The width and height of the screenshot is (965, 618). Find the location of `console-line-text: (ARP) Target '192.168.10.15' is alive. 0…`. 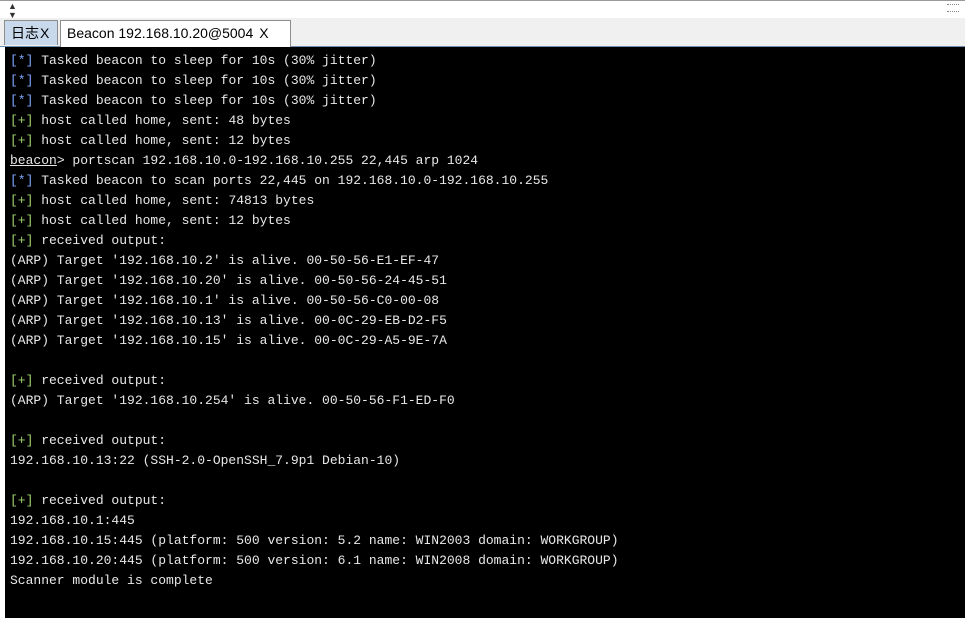

console-line-text: (ARP) Target '192.168.10.15' is alive. 0… is located at coordinates (228, 340).